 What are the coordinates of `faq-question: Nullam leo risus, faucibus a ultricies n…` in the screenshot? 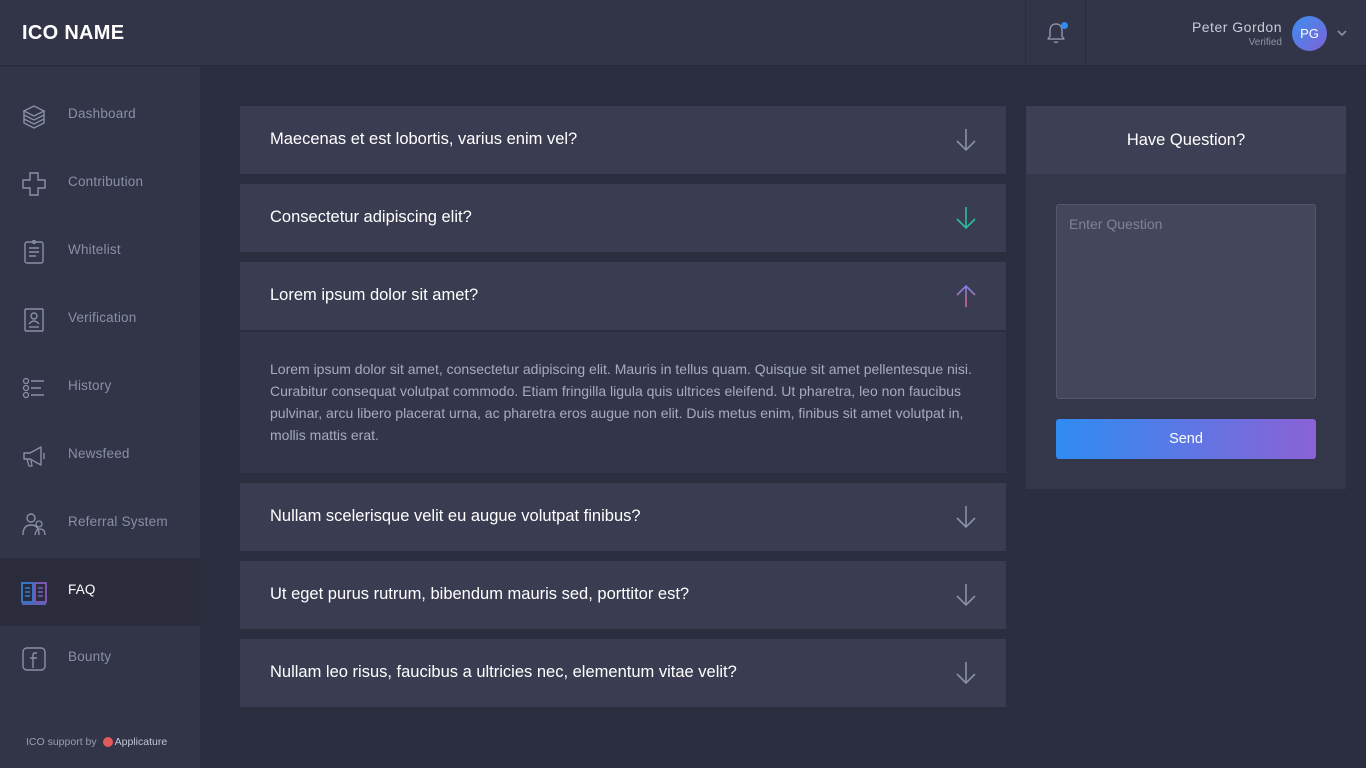 It's located at (503, 672).